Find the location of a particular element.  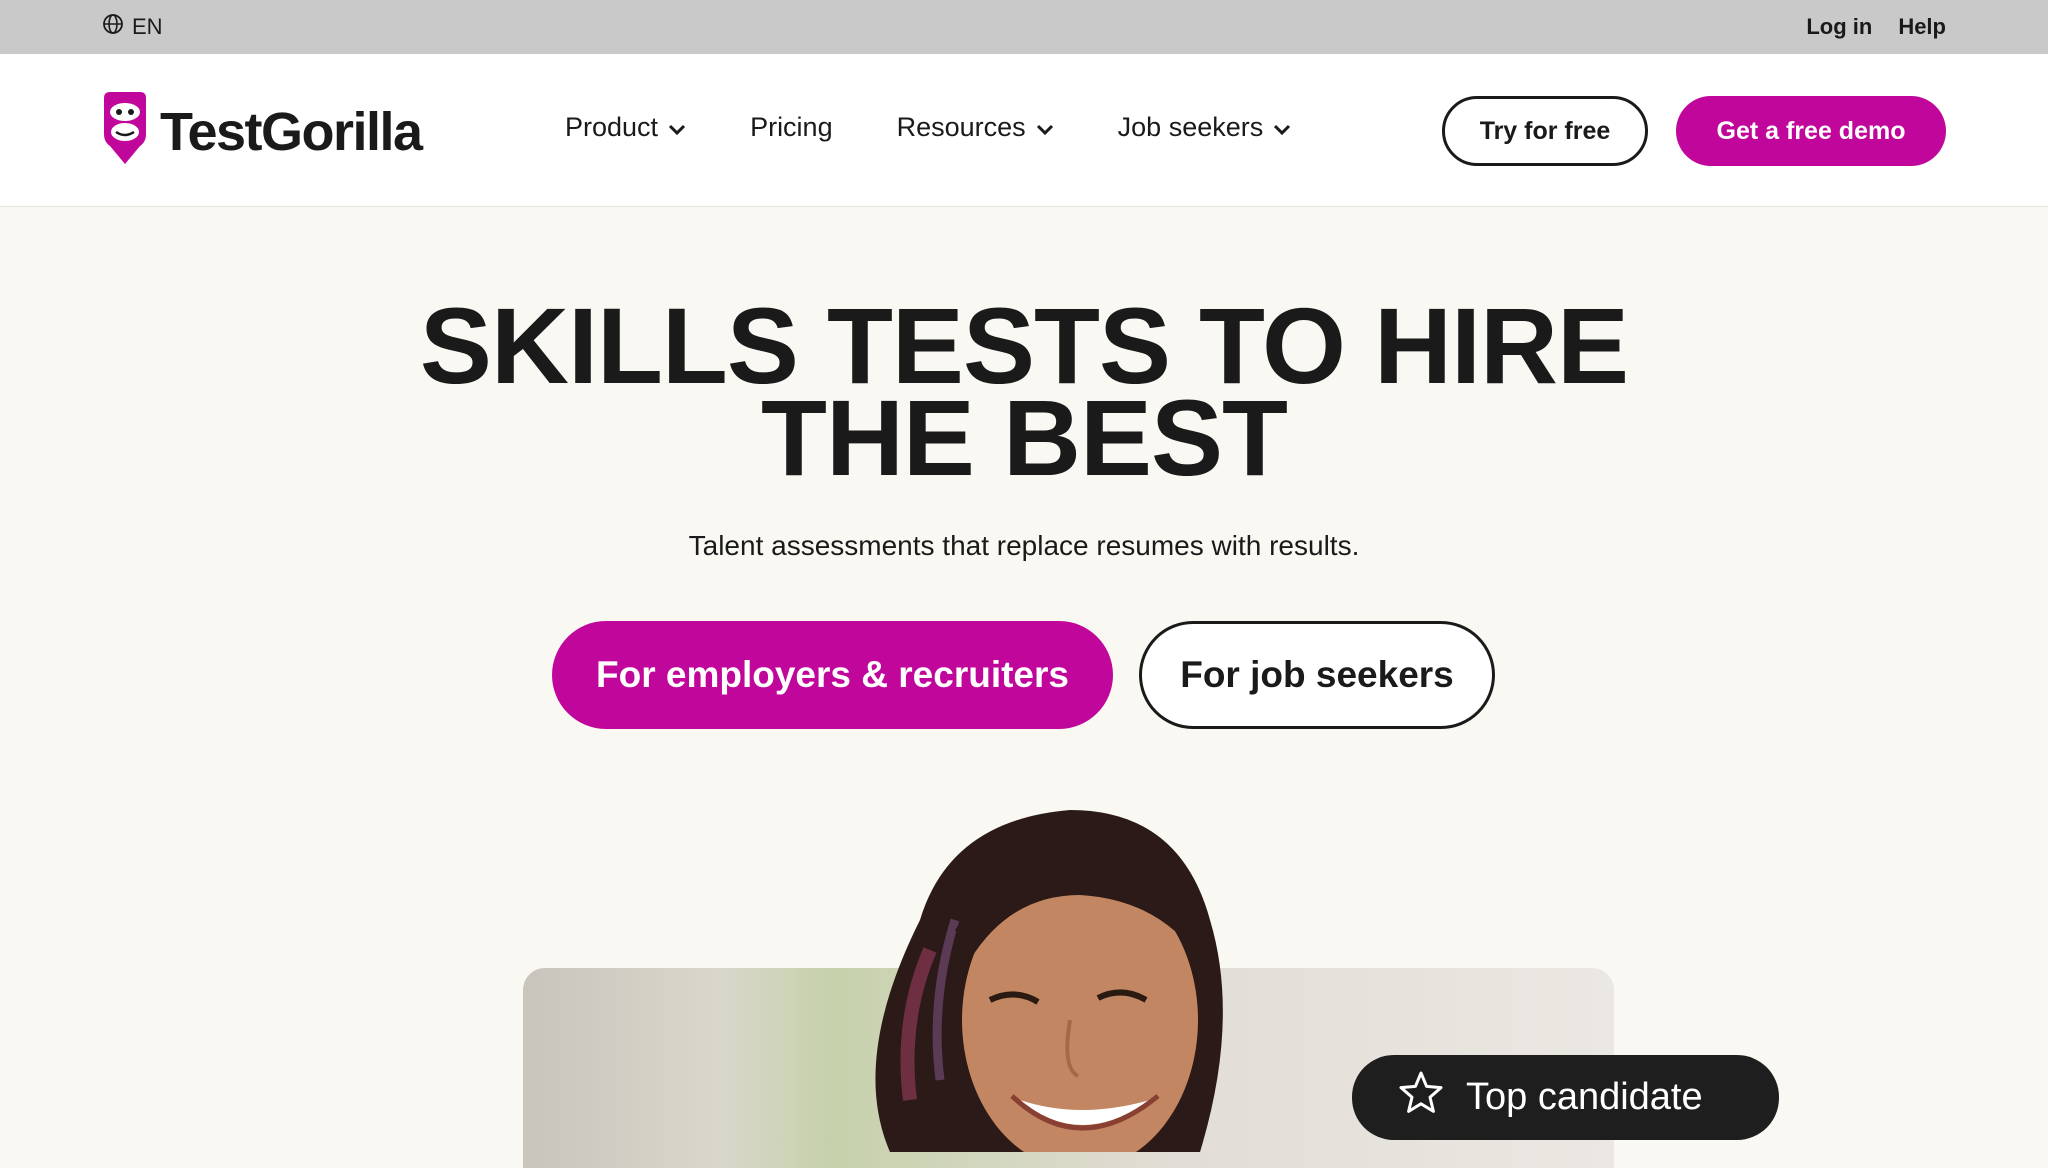

try-for-free-button: Try for free is located at coordinates (1545, 131).